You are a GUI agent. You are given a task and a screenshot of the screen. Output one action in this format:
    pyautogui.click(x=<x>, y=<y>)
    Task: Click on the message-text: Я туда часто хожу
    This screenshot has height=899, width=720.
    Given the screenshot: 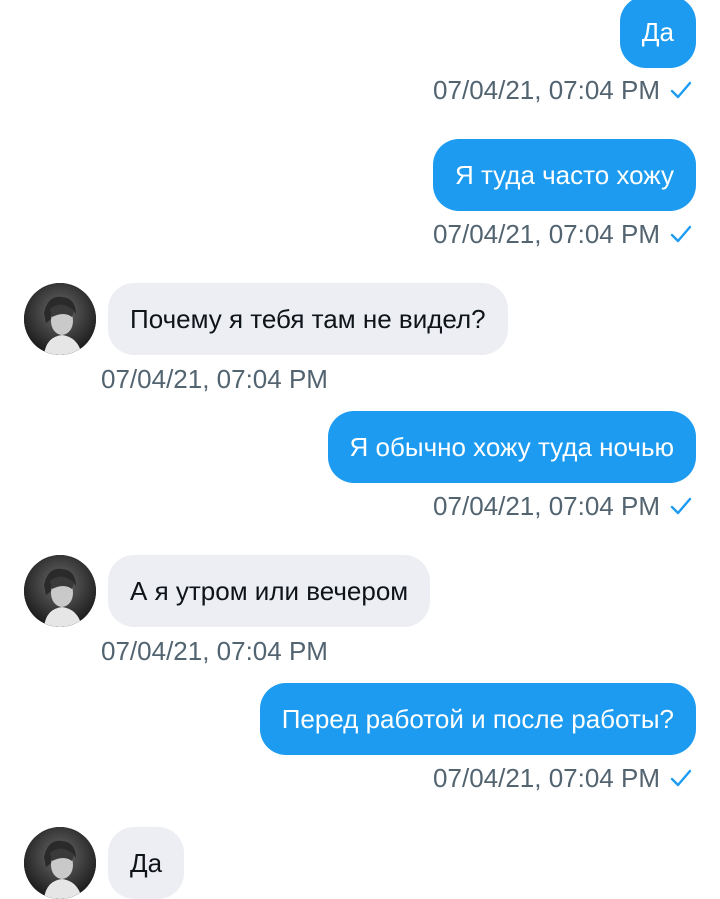 What is the action you would take?
    pyautogui.click(x=564, y=175)
    